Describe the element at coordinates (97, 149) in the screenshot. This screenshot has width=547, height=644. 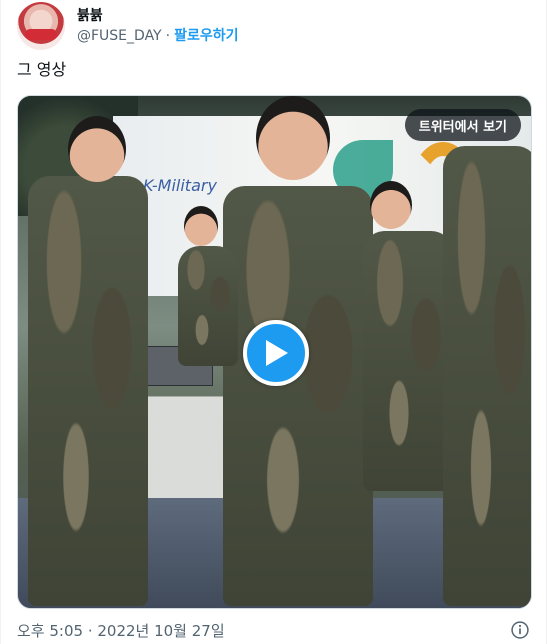
I see `soldier-left-head` at that location.